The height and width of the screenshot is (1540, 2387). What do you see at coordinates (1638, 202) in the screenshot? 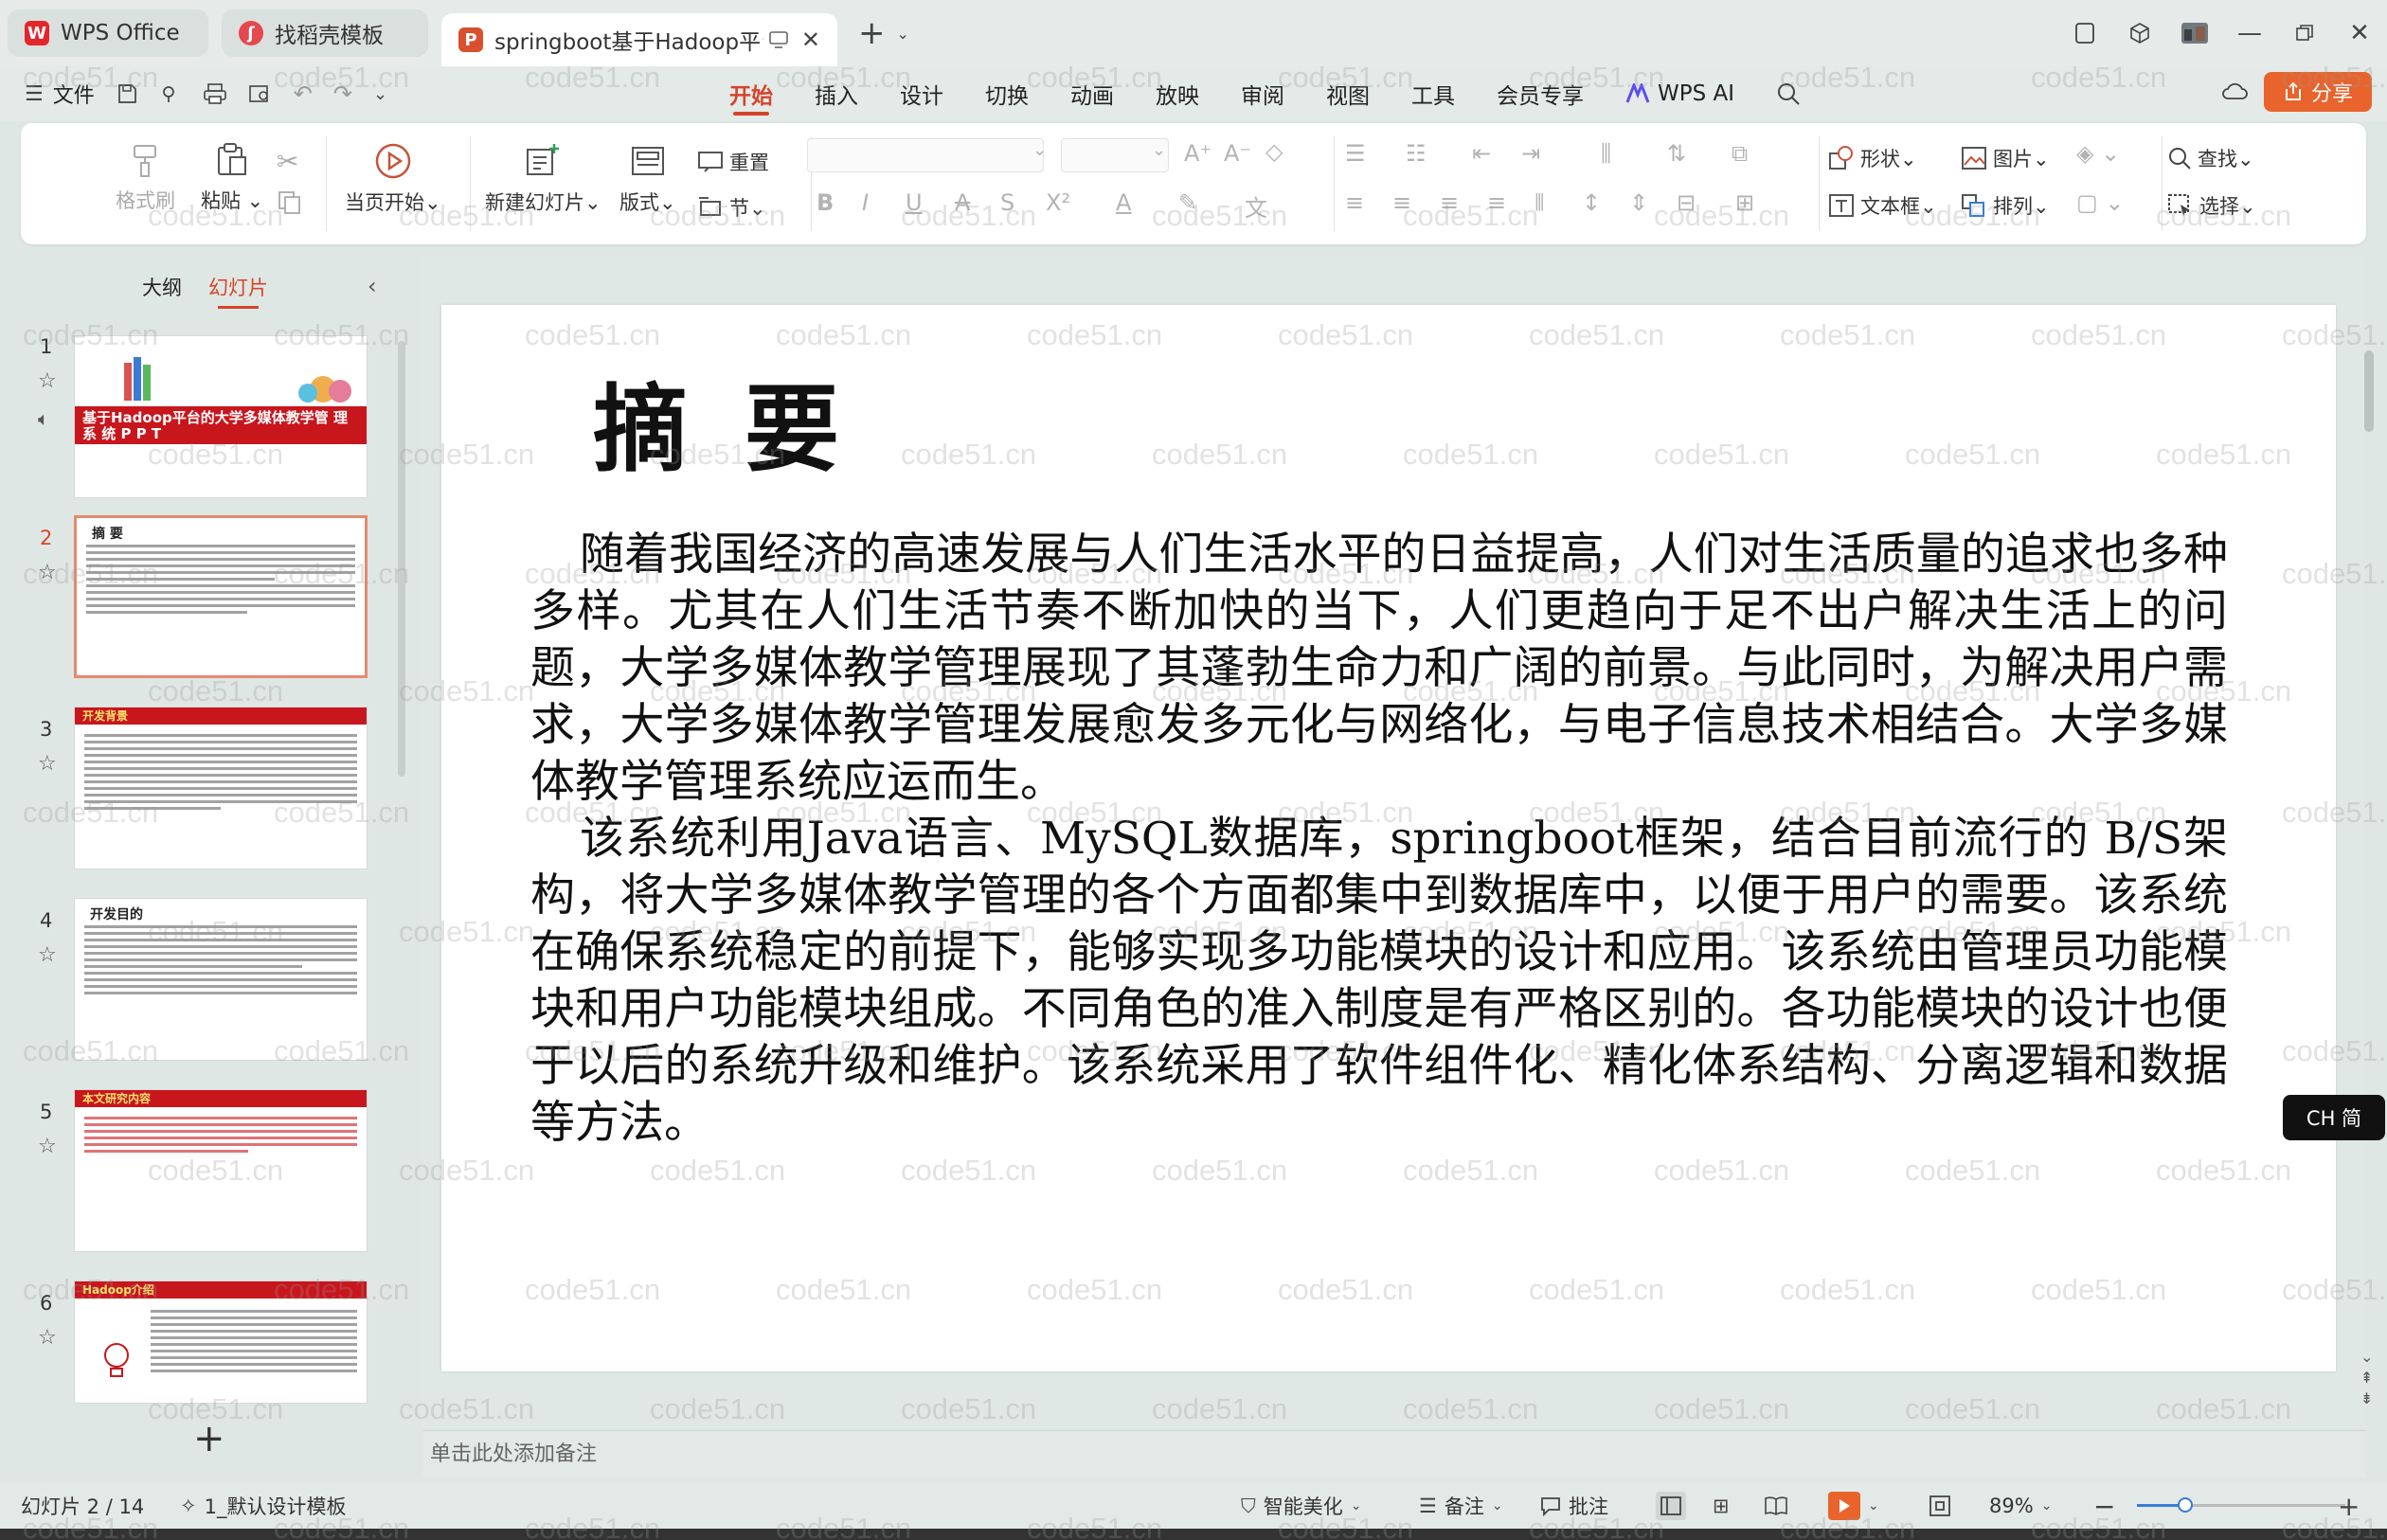
I see `paragraph-spacing-icon: ⇕` at bounding box center [1638, 202].